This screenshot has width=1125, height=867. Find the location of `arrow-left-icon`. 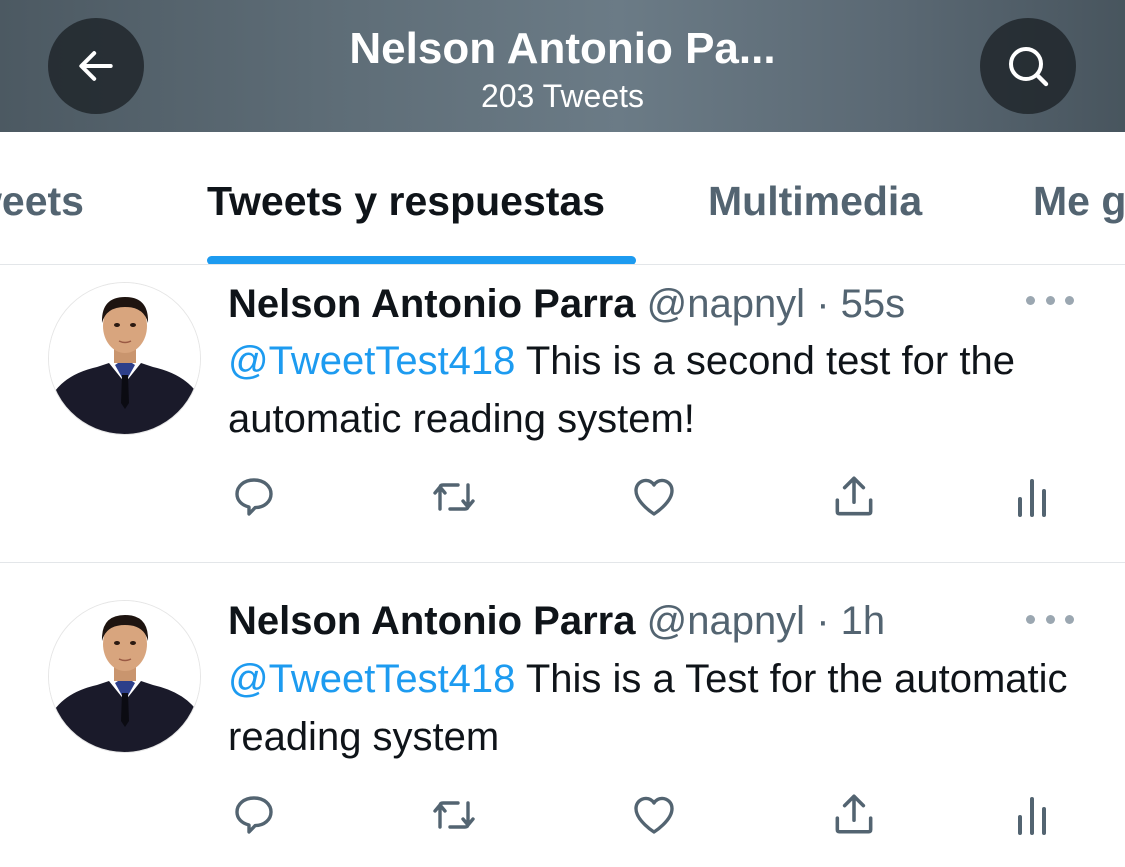

arrow-left-icon is located at coordinates (96, 66).